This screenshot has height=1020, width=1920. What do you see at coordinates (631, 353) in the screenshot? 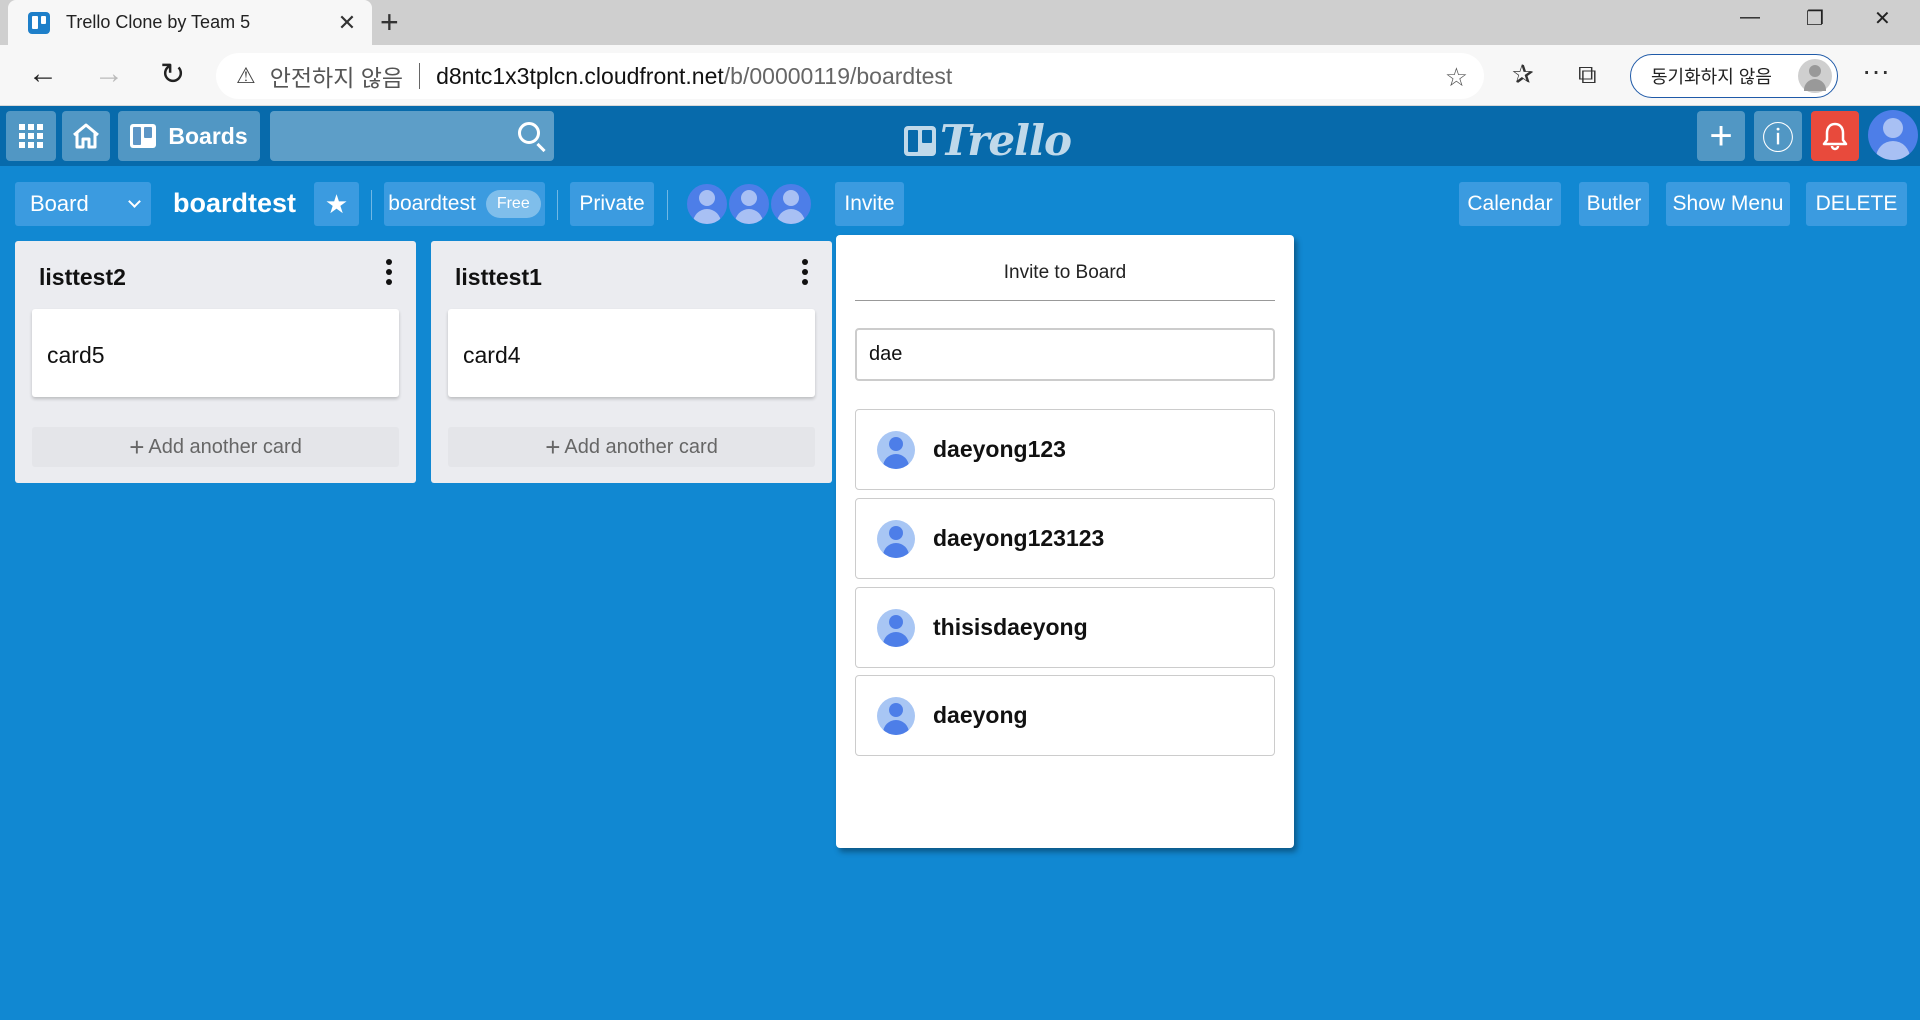
I see `card: card4` at bounding box center [631, 353].